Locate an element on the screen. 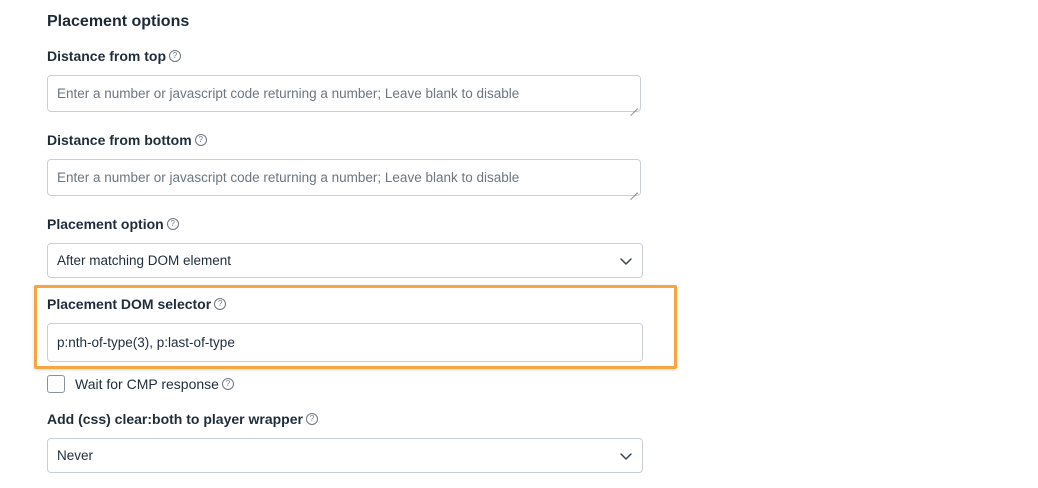 The width and height of the screenshot is (1038, 488). placement-option-select: After matching DOM element is located at coordinates (345, 260).